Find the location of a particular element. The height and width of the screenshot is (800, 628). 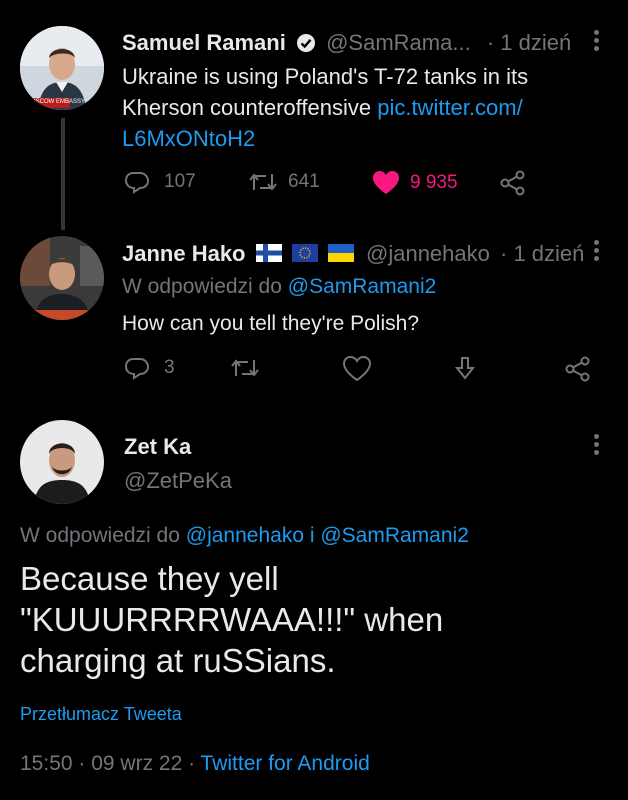

retweet-button: 641 is located at coordinates (284, 182).